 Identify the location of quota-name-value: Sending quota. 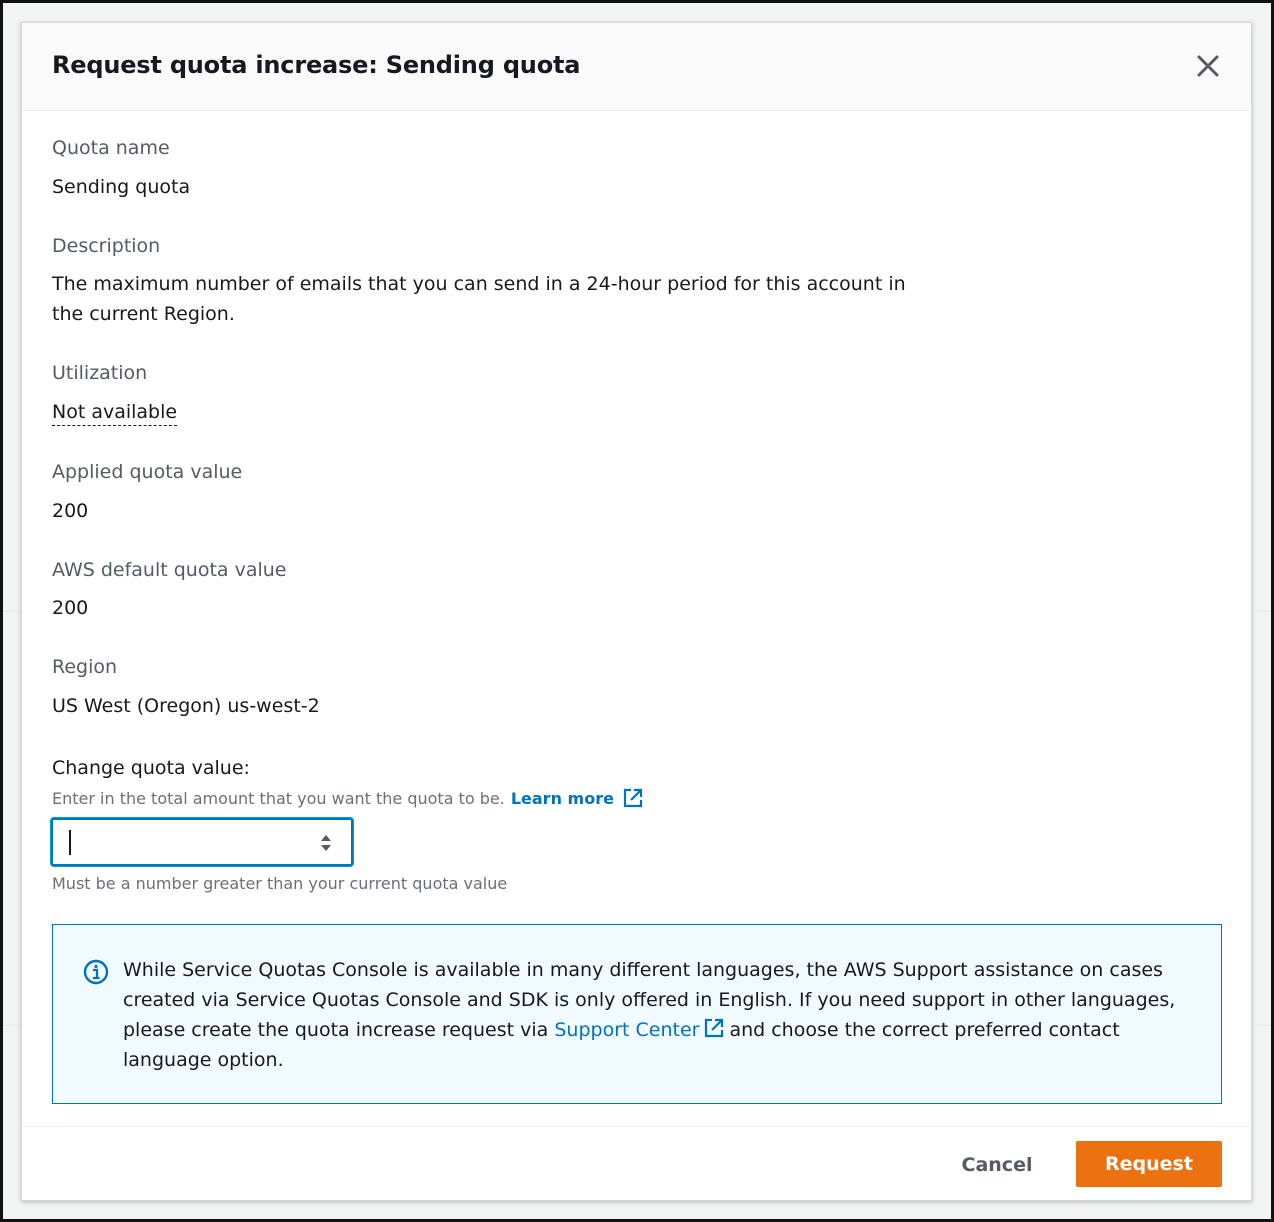
(121, 187).